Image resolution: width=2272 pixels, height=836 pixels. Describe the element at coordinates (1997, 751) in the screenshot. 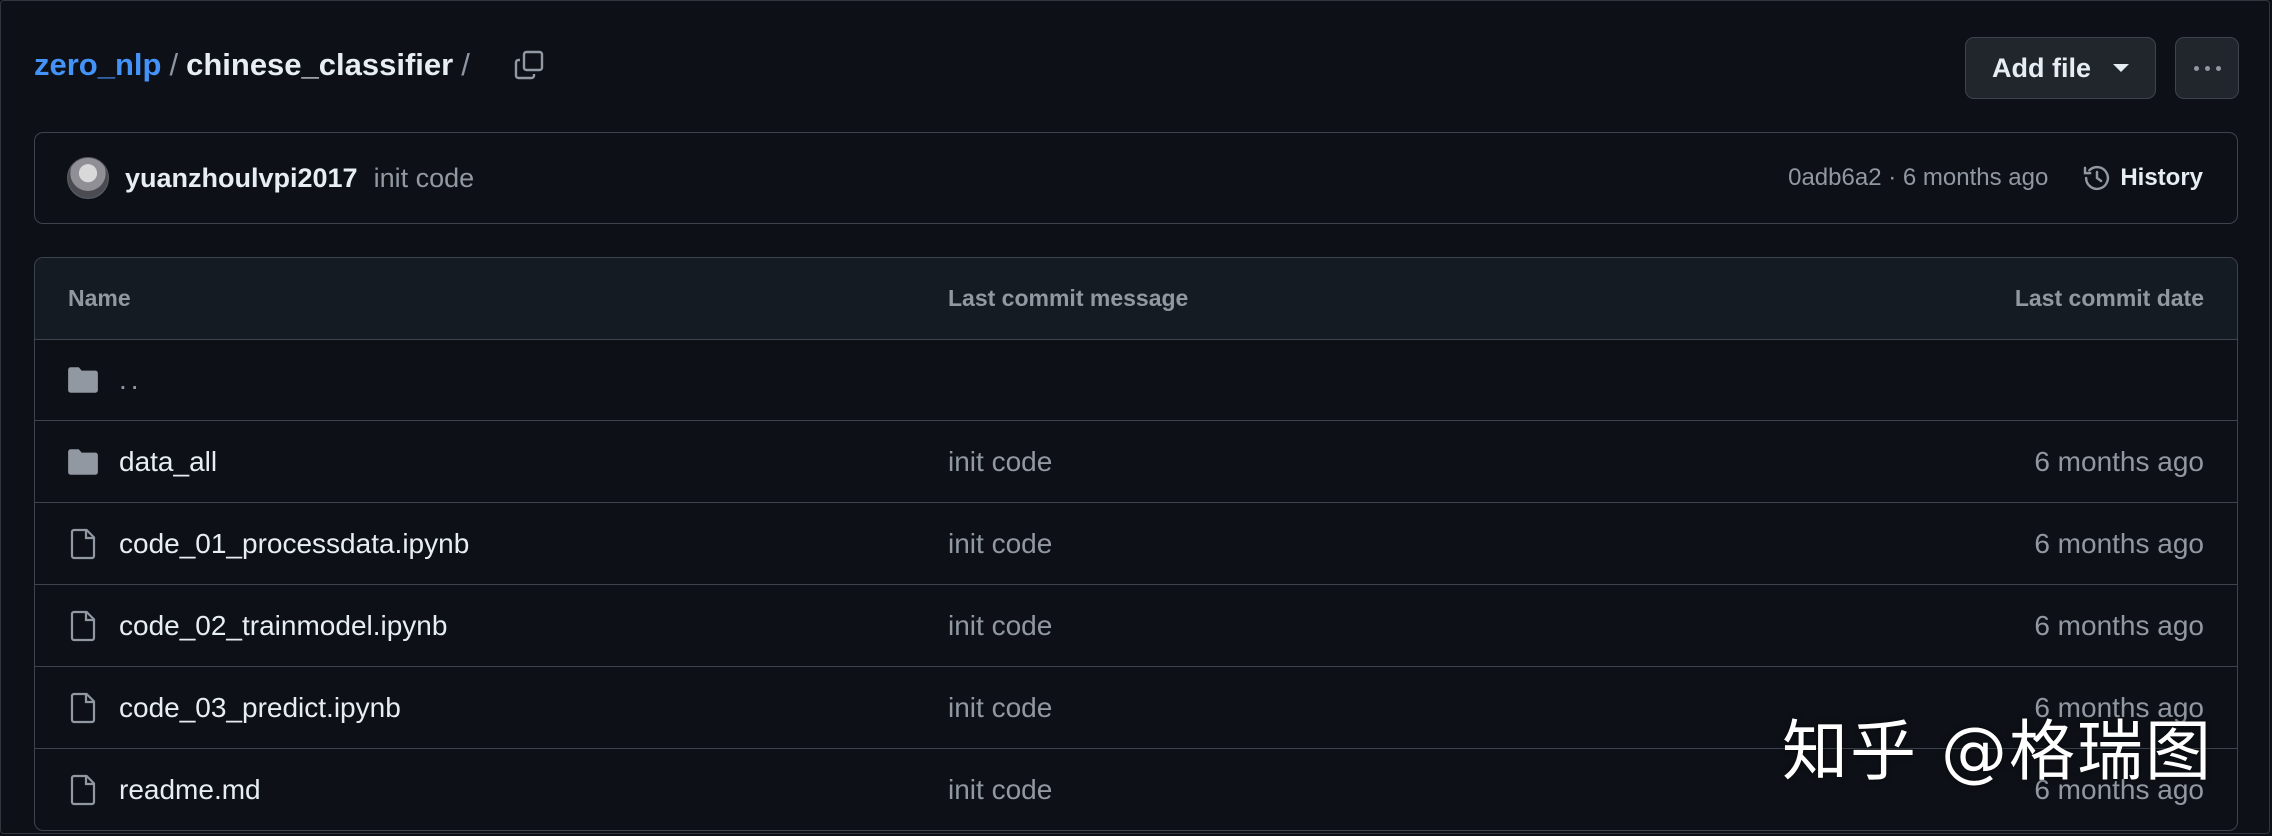

I see `watermark: 知乎 @格瑞图` at that location.